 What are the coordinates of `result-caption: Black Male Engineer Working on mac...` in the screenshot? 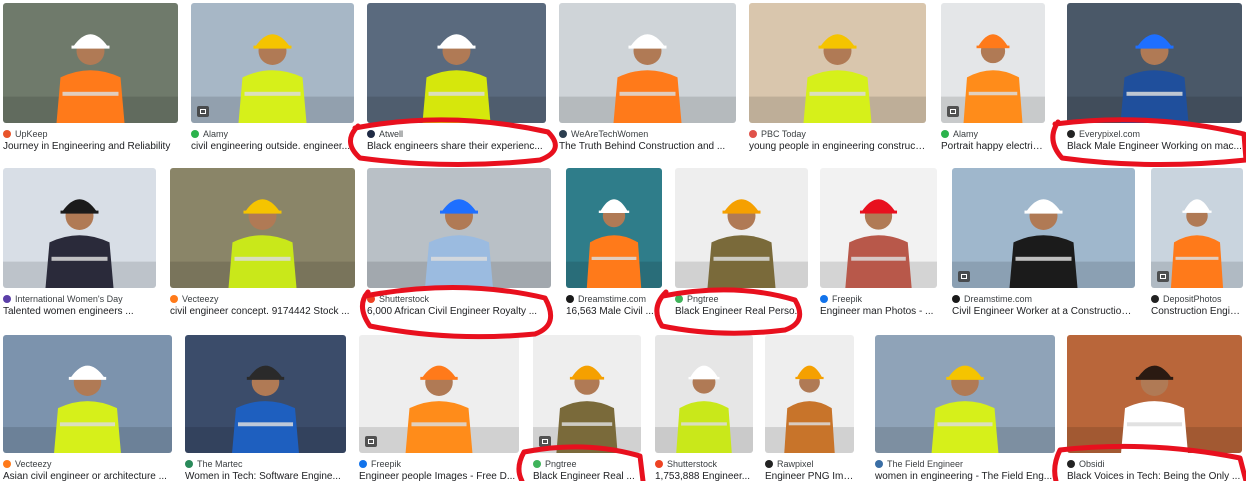 It's located at (1154, 146).